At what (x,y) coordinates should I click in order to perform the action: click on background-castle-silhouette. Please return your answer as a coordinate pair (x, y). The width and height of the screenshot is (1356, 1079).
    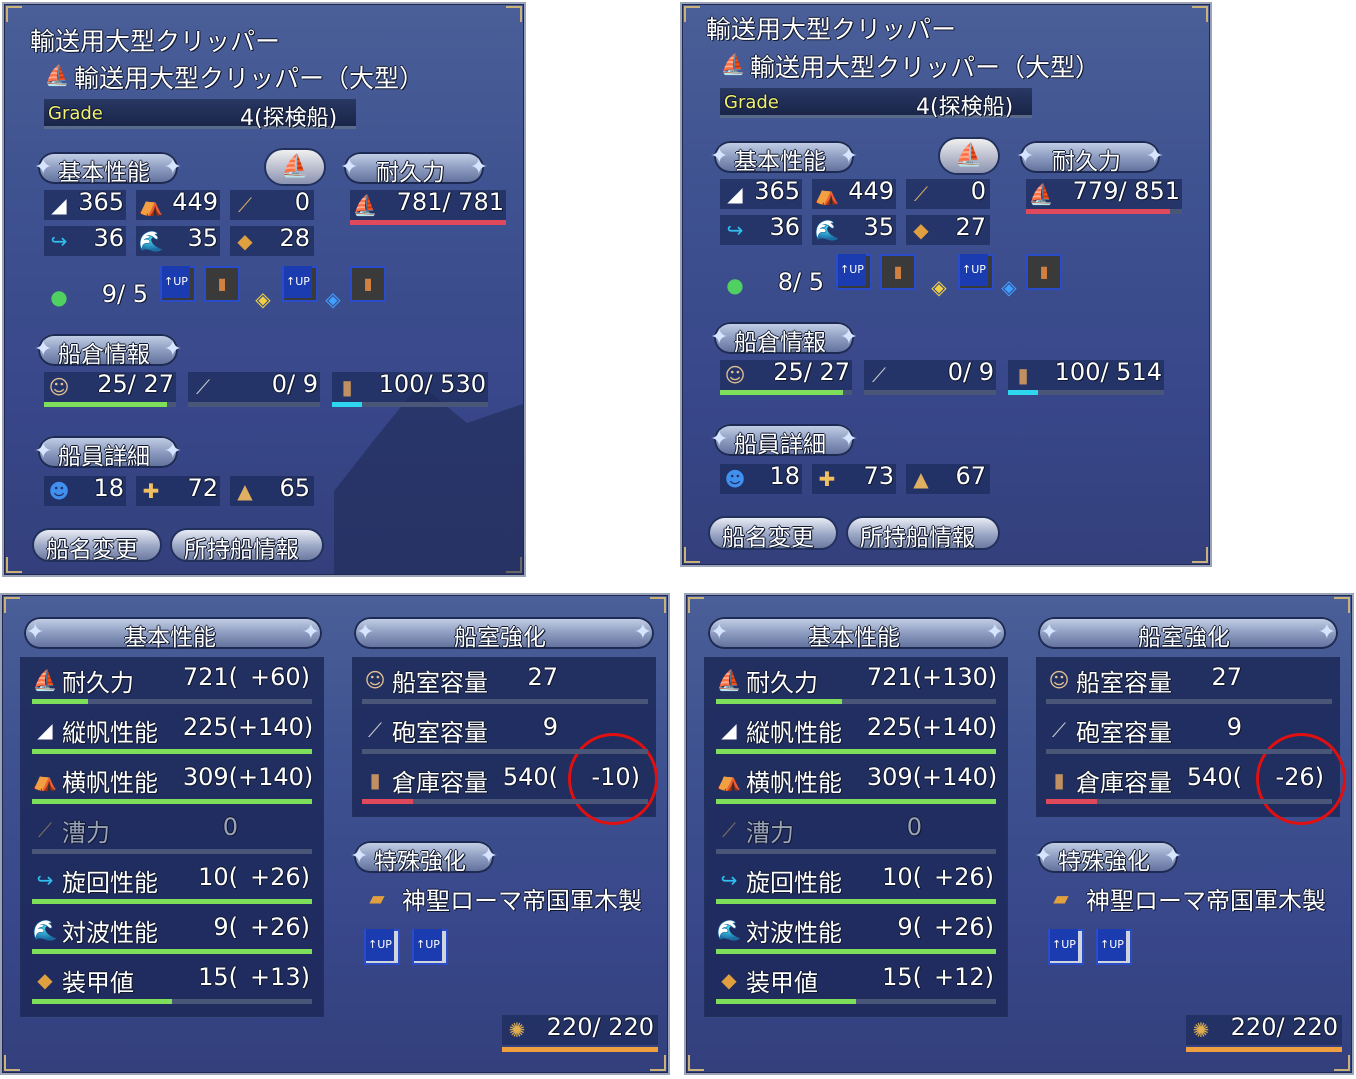
    Looking at the image, I should click on (429, 479).